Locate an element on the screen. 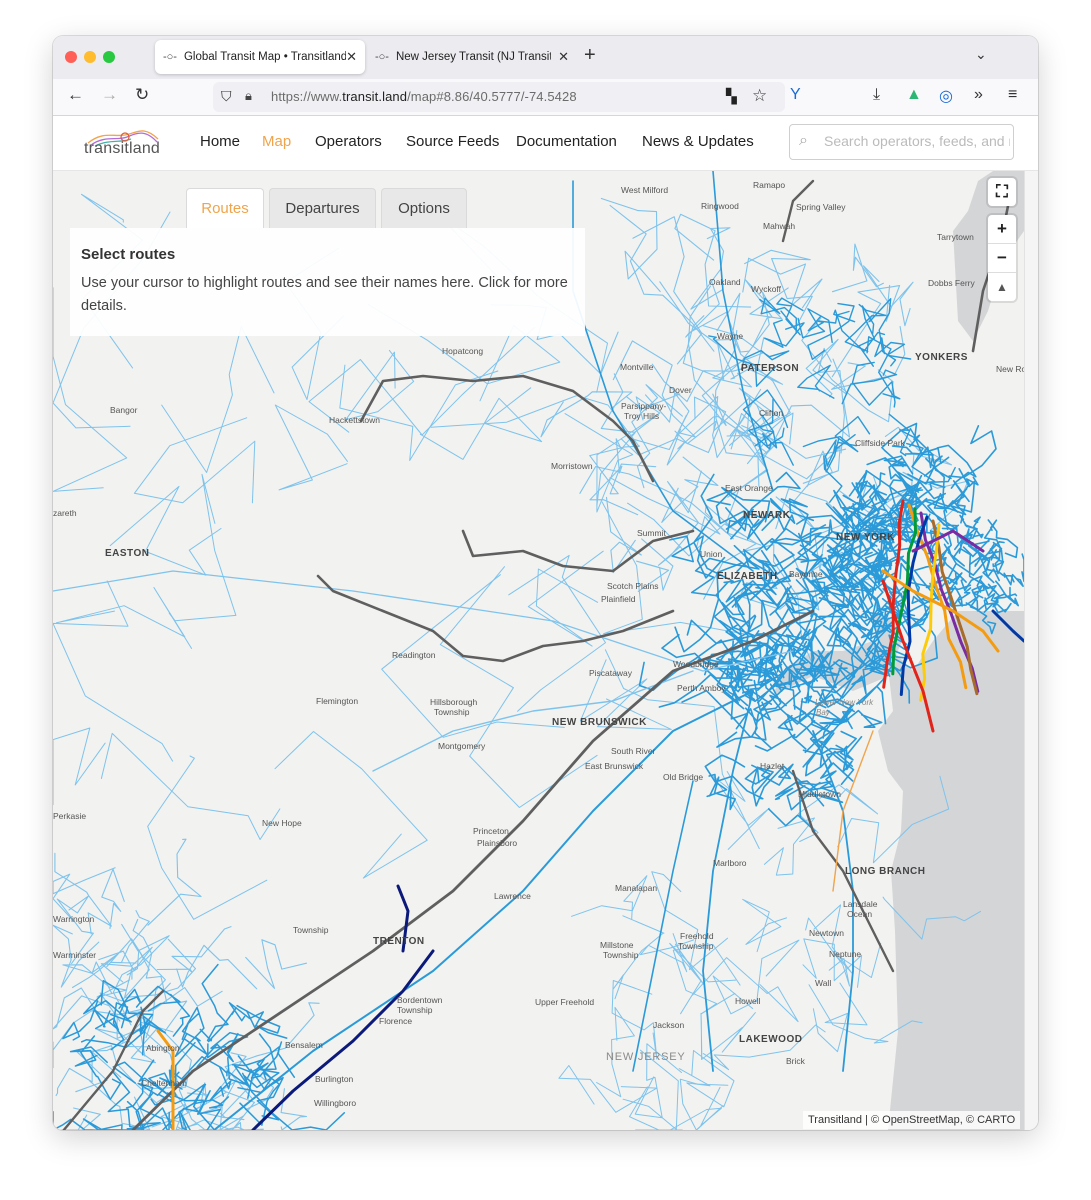  place-label: Ramapo is located at coordinates (769, 185).